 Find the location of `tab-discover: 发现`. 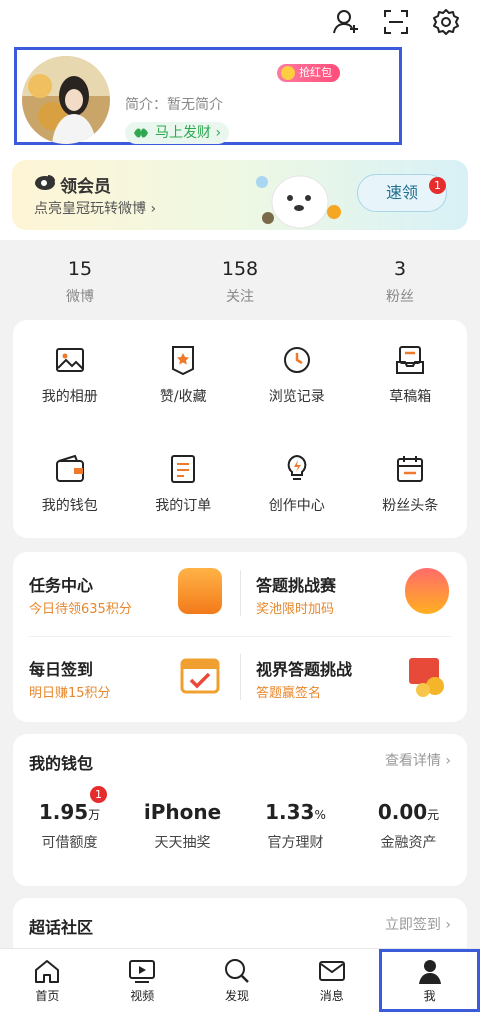

tab-discover: 发现 is located at coordinates (237, 980).